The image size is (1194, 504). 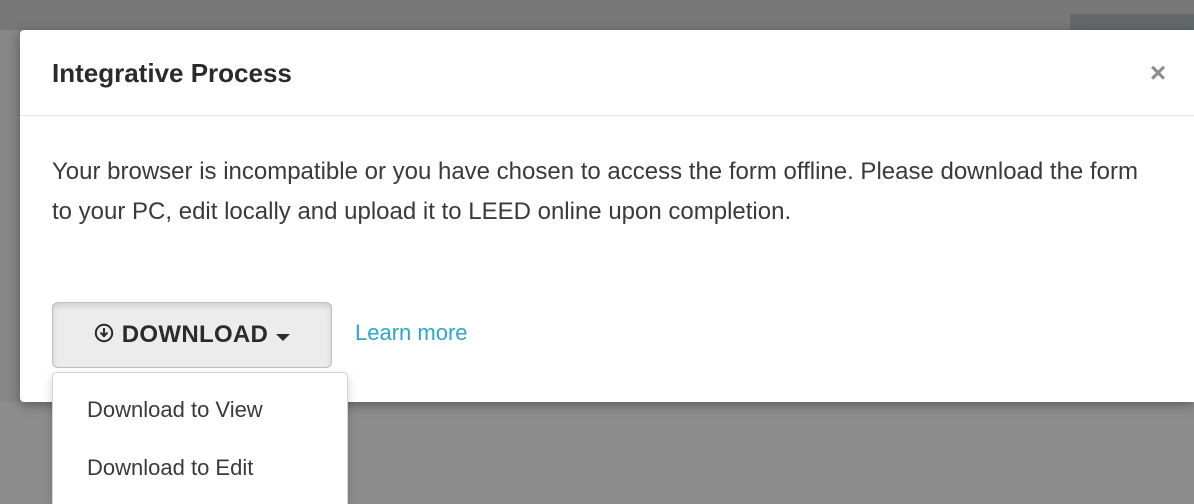 I want to click on download-circle-icon, so click(x=104, y=335).